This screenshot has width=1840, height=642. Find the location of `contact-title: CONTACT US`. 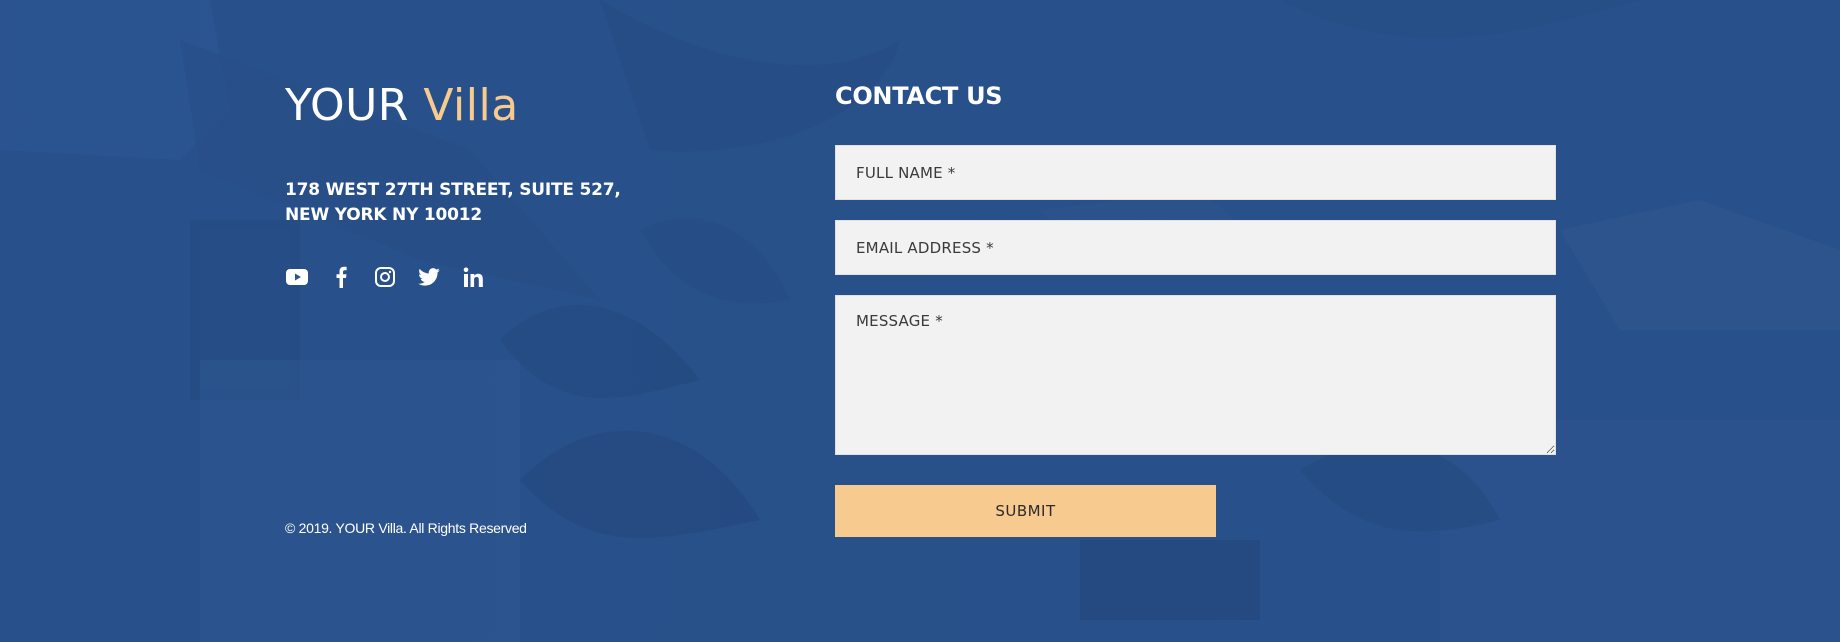

contact-title: CONTACT US is located at coordinates (919, 96).